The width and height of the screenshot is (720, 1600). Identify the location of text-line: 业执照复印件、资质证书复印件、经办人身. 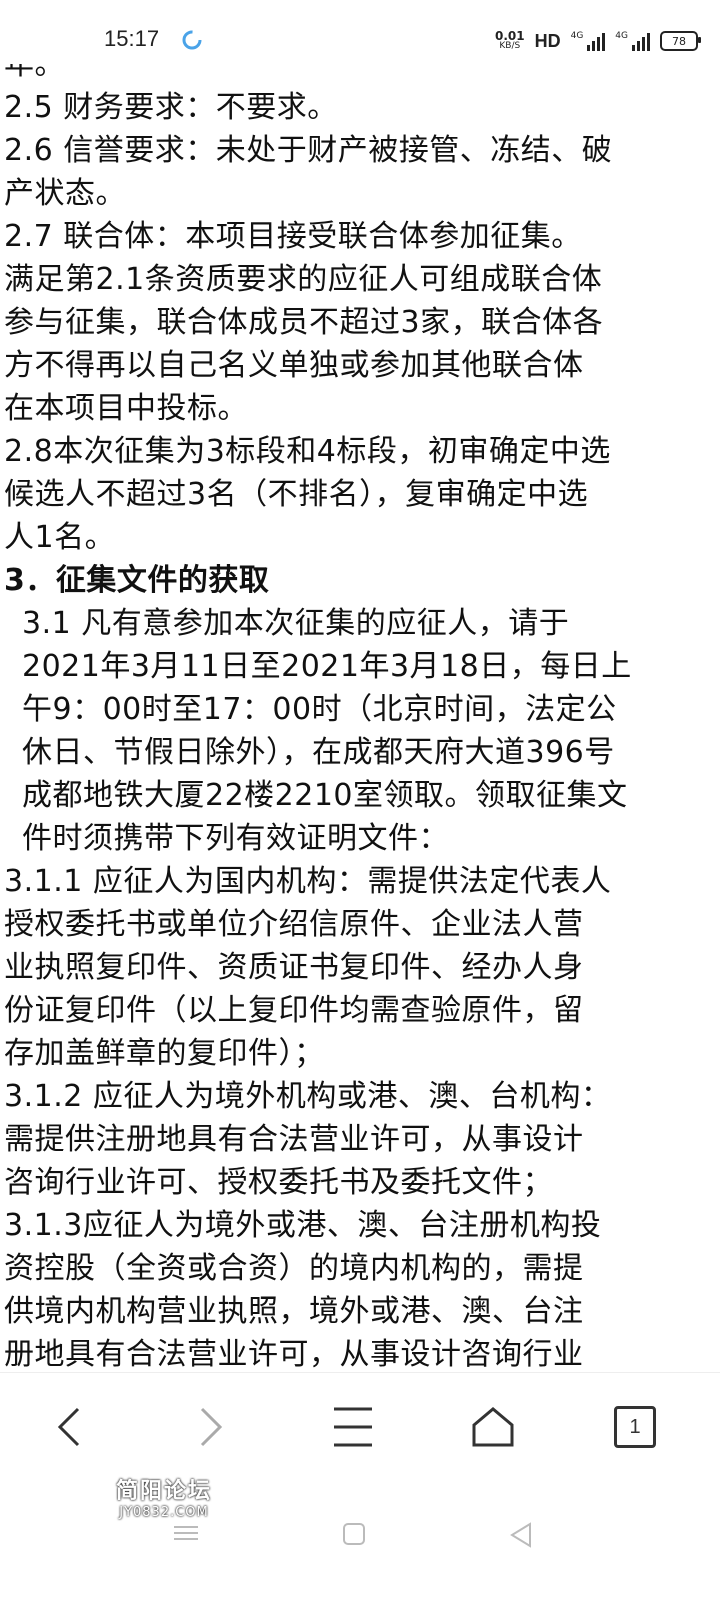
(294, 967).